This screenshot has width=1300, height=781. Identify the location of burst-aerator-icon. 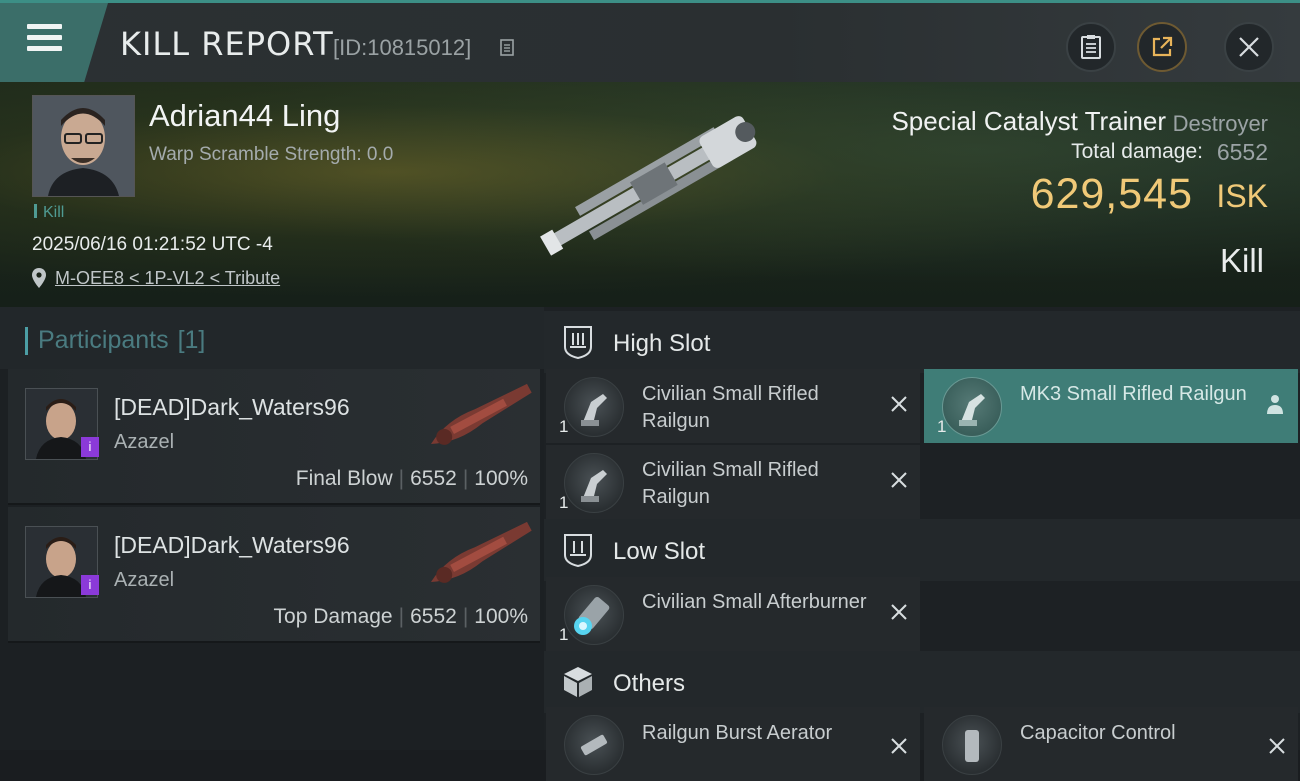
(594, 745).